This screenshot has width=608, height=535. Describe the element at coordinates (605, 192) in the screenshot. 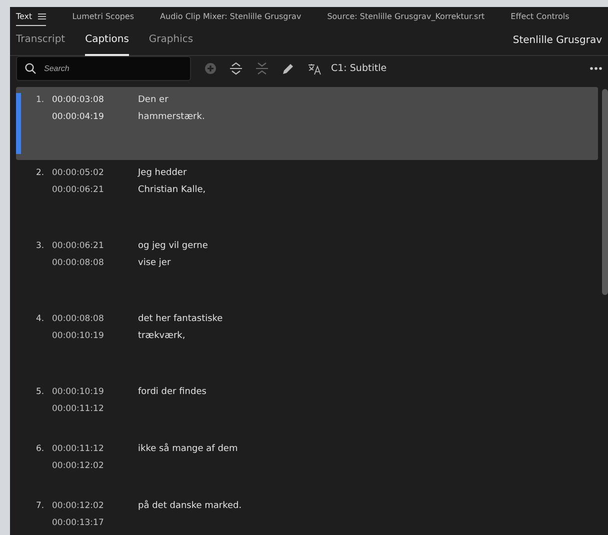

I see `scrollbar` at that location.